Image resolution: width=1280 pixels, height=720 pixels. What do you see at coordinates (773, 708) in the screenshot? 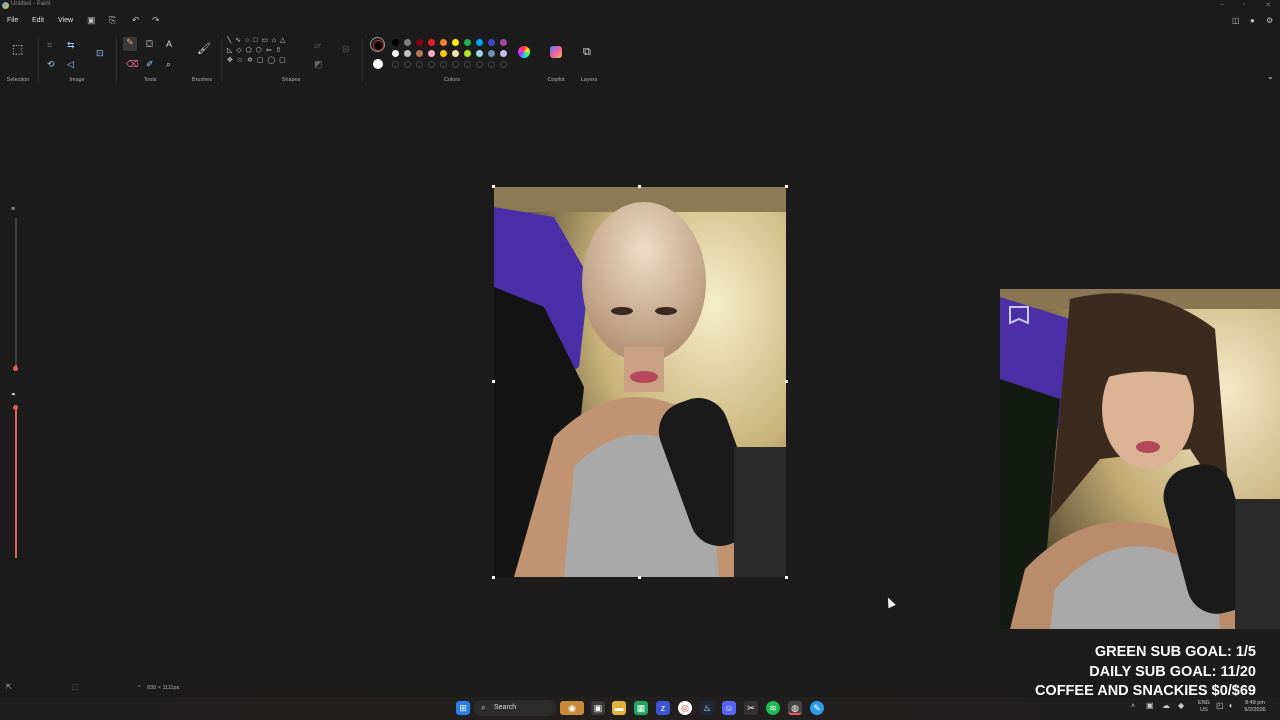
I see `spotify-icon: ≋` at bounding box center [773, 708].